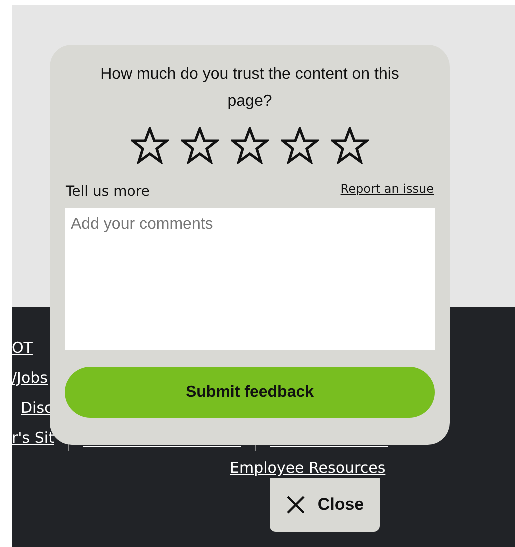  I want to click on comment-label: Tell us more, so click(108, 192).